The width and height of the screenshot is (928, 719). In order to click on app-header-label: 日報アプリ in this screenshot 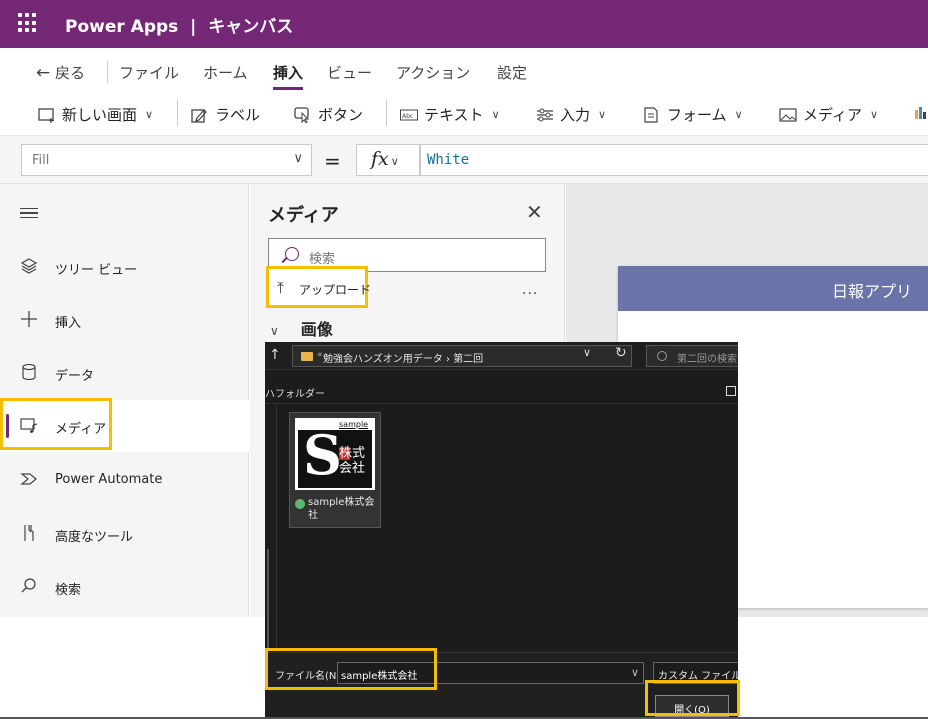, I will do `click(773, 288)`.